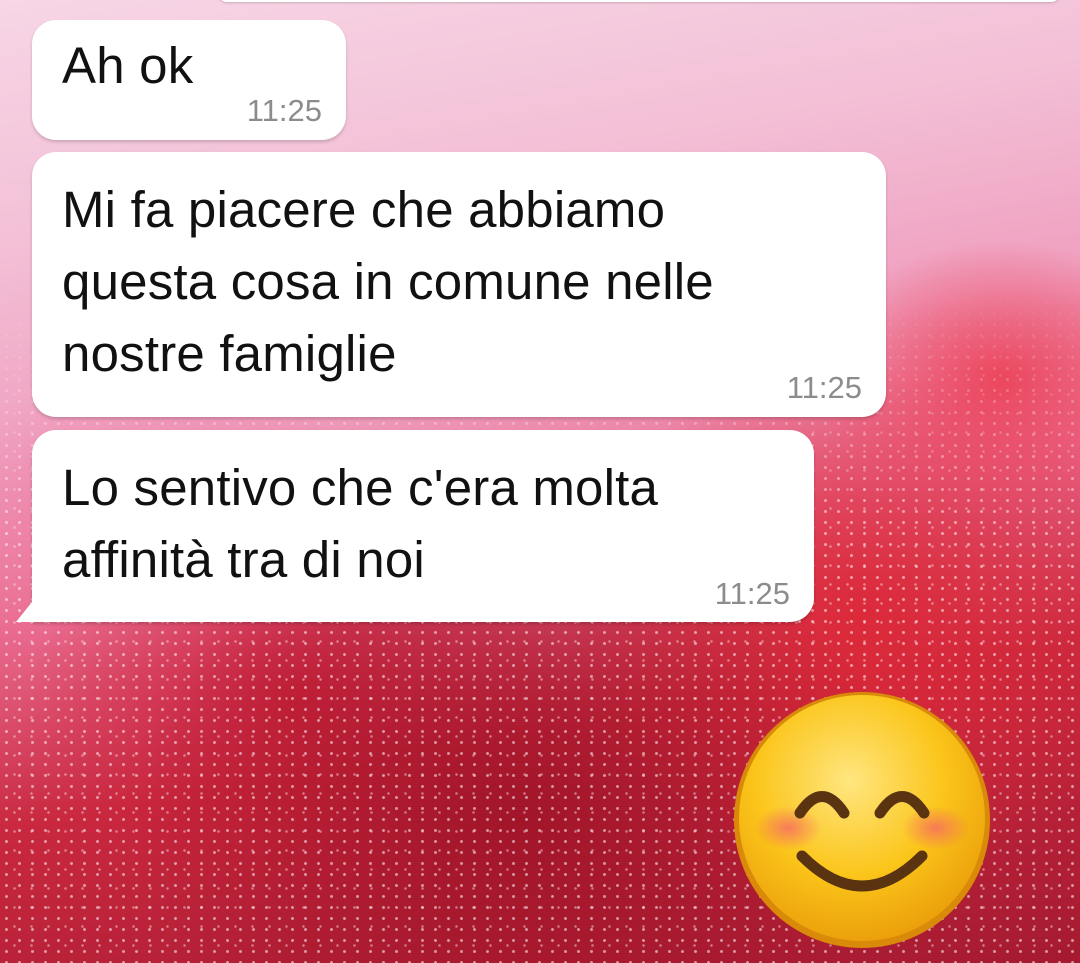 The image size is (1080, 963). I want to click on emoji-graphic, so click(862, 820).